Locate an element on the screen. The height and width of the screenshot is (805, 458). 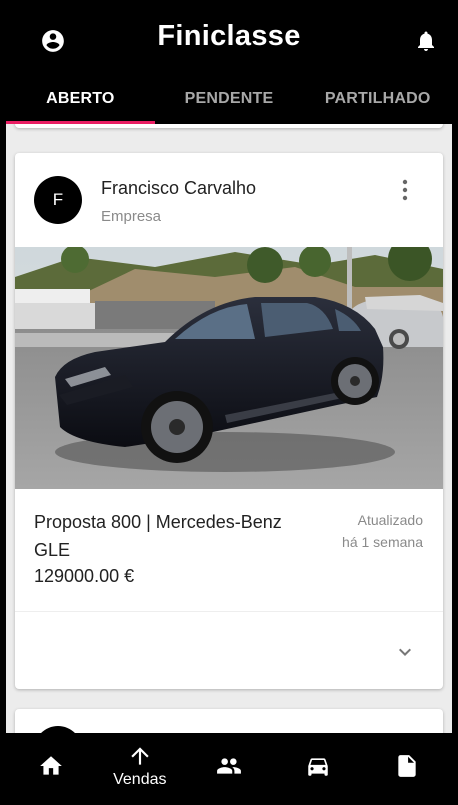
listing-price: 129000.00 € is located at coordinates (84, 576).